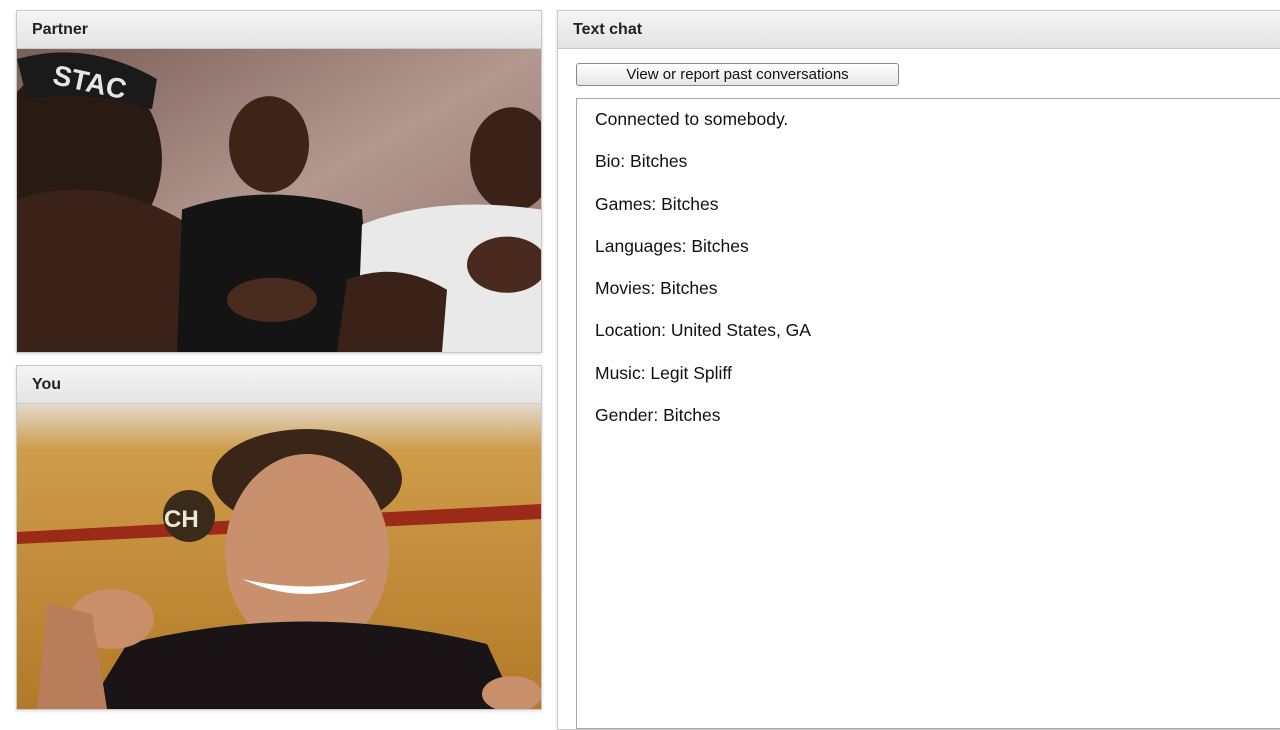 The width and height of the screenshot is (1280, 730). What do you see at coordinates (658, 415) in the screenshot?
I see `chat-message: Gender: Bitches` at bounding box center [658, 415].